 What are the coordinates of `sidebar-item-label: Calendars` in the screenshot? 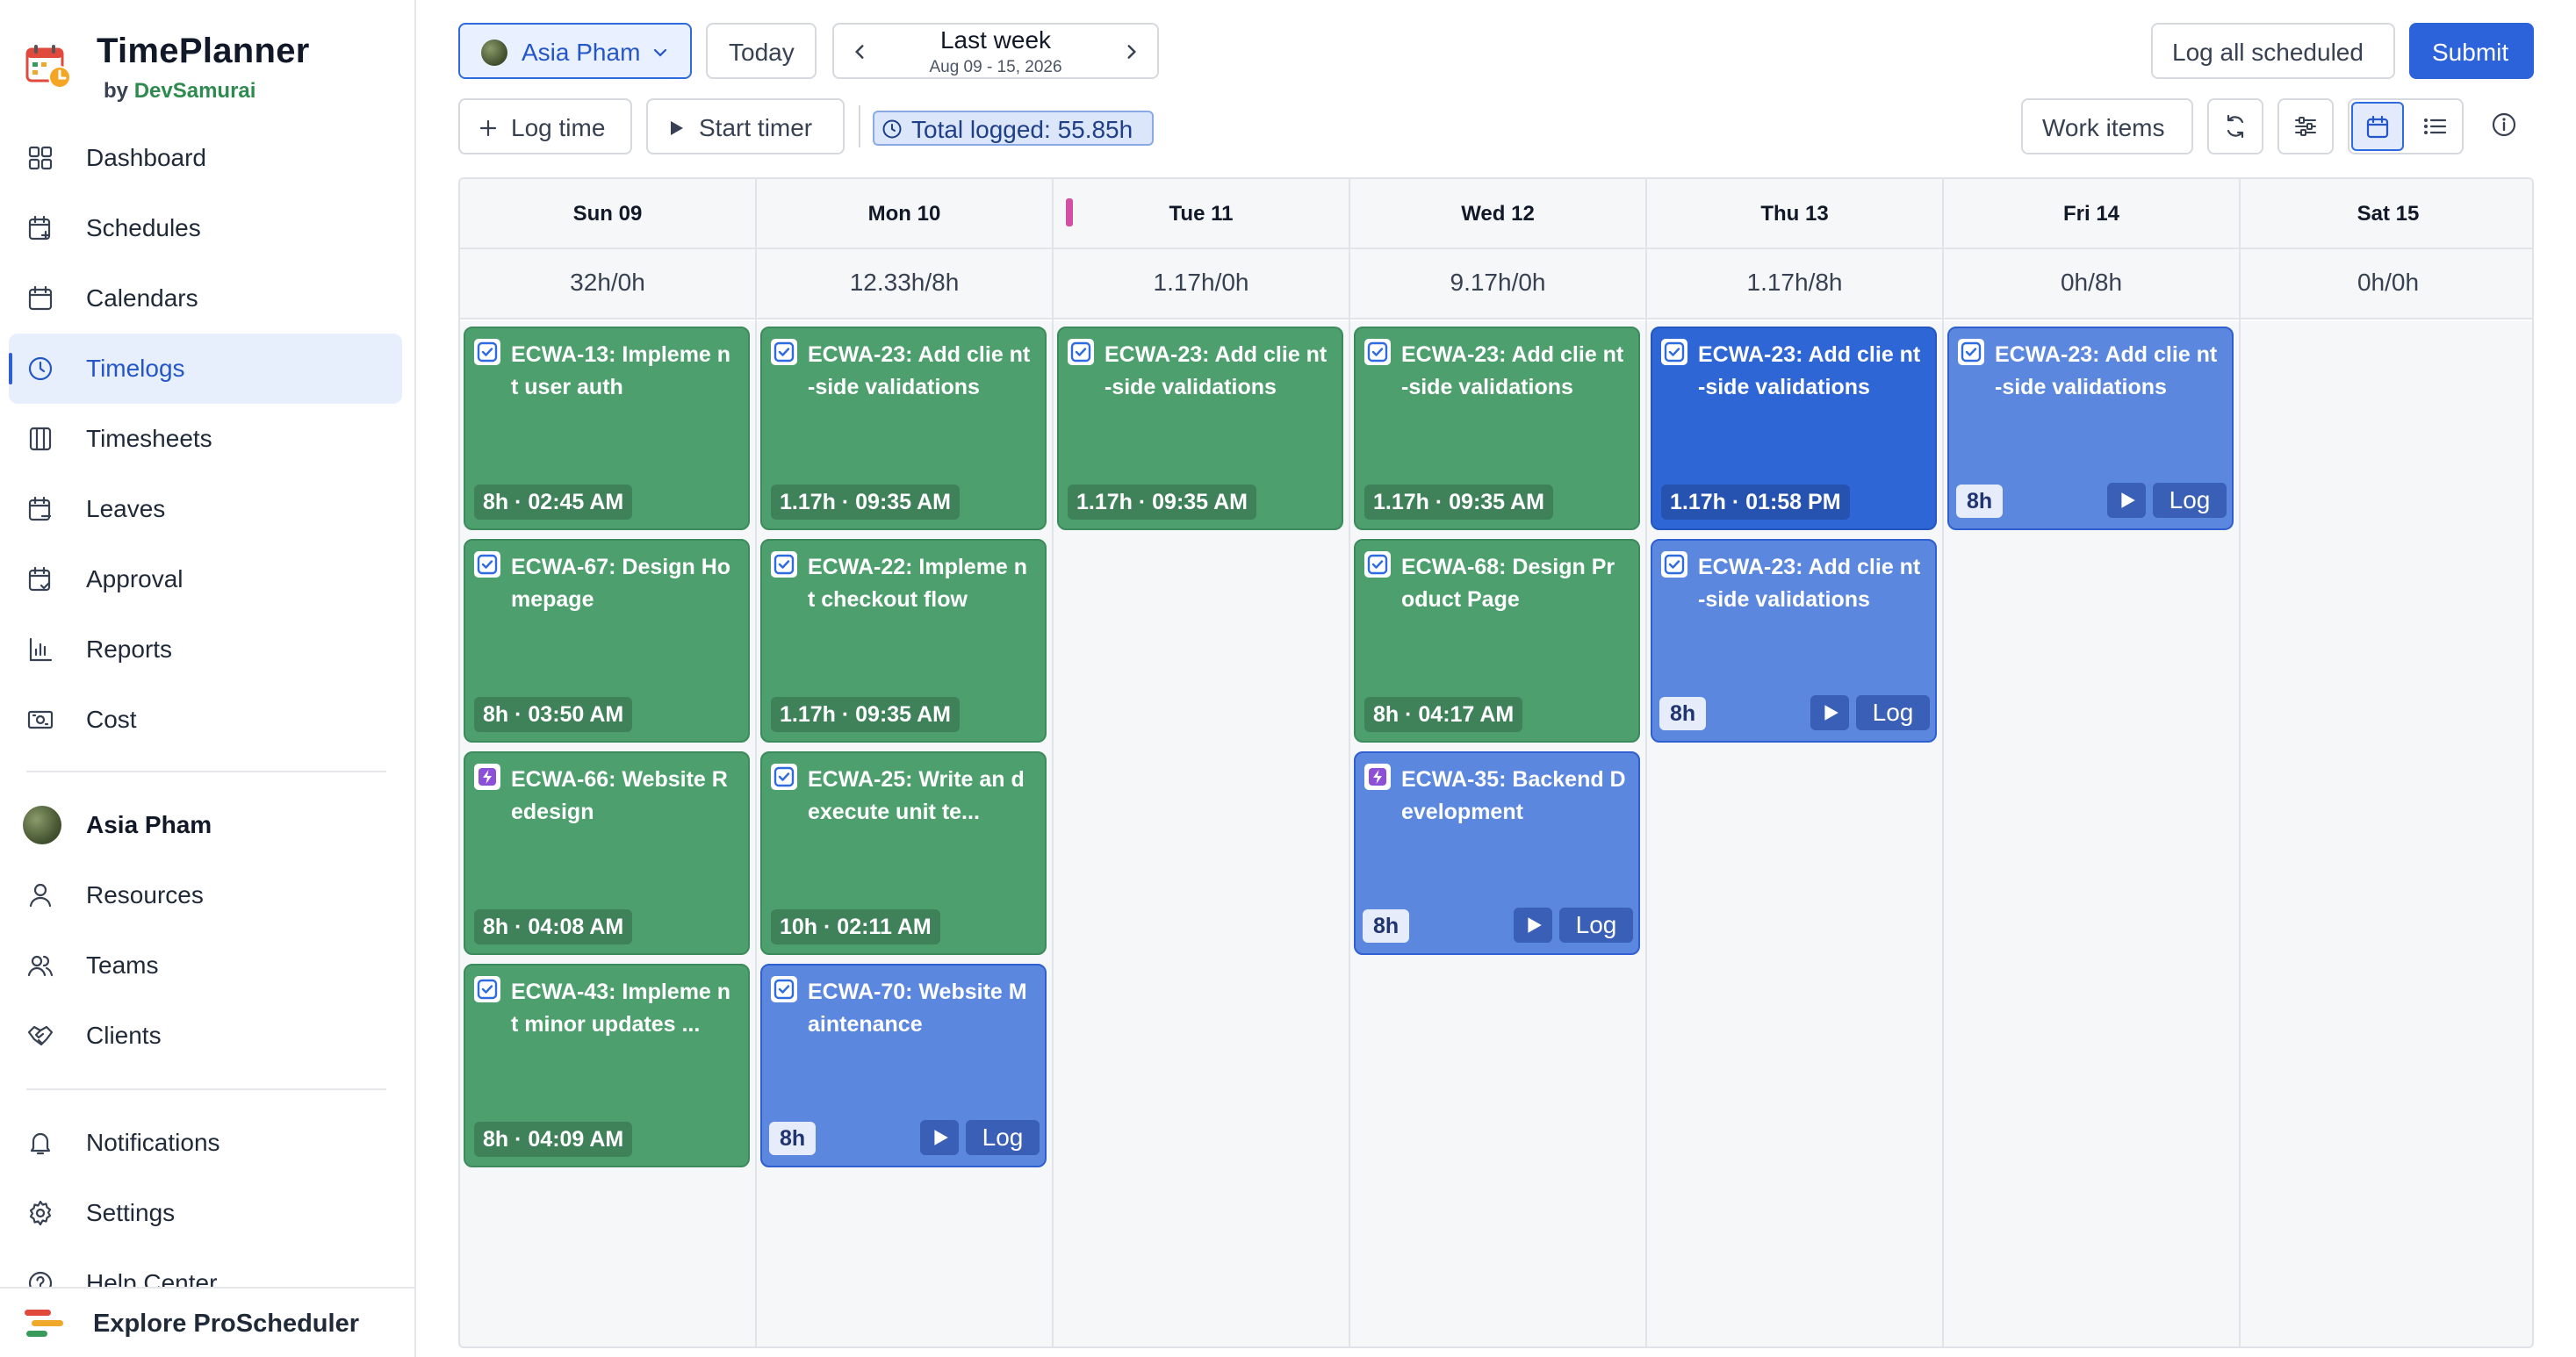 It's located at (142, 298).